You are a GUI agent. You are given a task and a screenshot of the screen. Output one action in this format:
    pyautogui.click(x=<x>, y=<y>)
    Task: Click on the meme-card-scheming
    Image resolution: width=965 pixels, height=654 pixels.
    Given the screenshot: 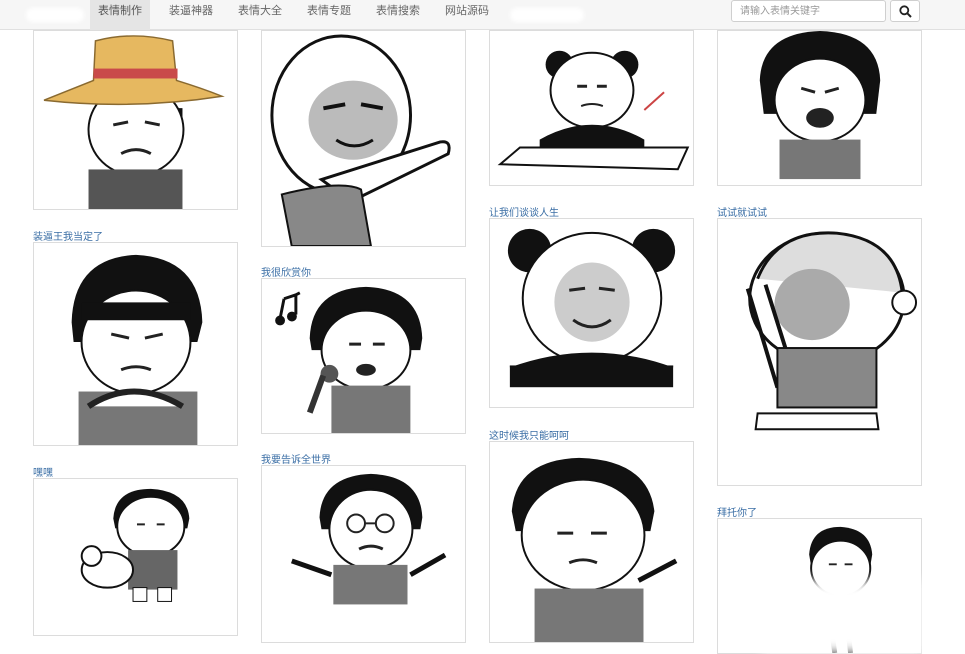 What is the action you would take?
    pyautogui.click(x=135, y=344)
    